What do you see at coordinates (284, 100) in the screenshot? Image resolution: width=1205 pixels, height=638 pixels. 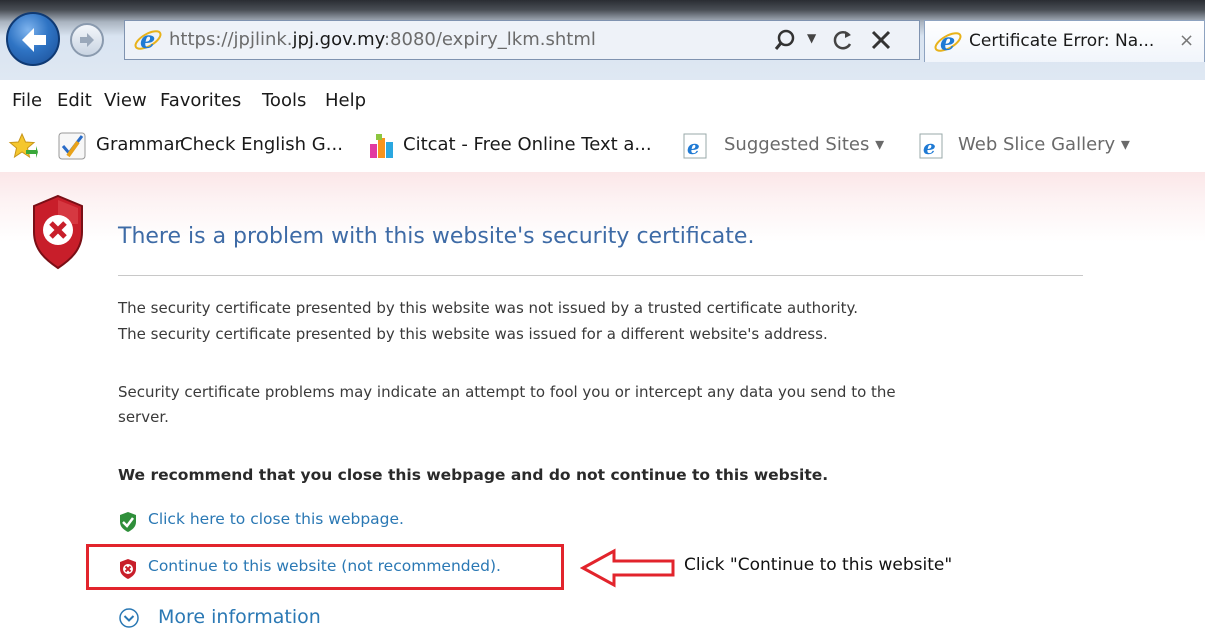 I see `menu-tools: Tools` at bounding box center [284, 100].